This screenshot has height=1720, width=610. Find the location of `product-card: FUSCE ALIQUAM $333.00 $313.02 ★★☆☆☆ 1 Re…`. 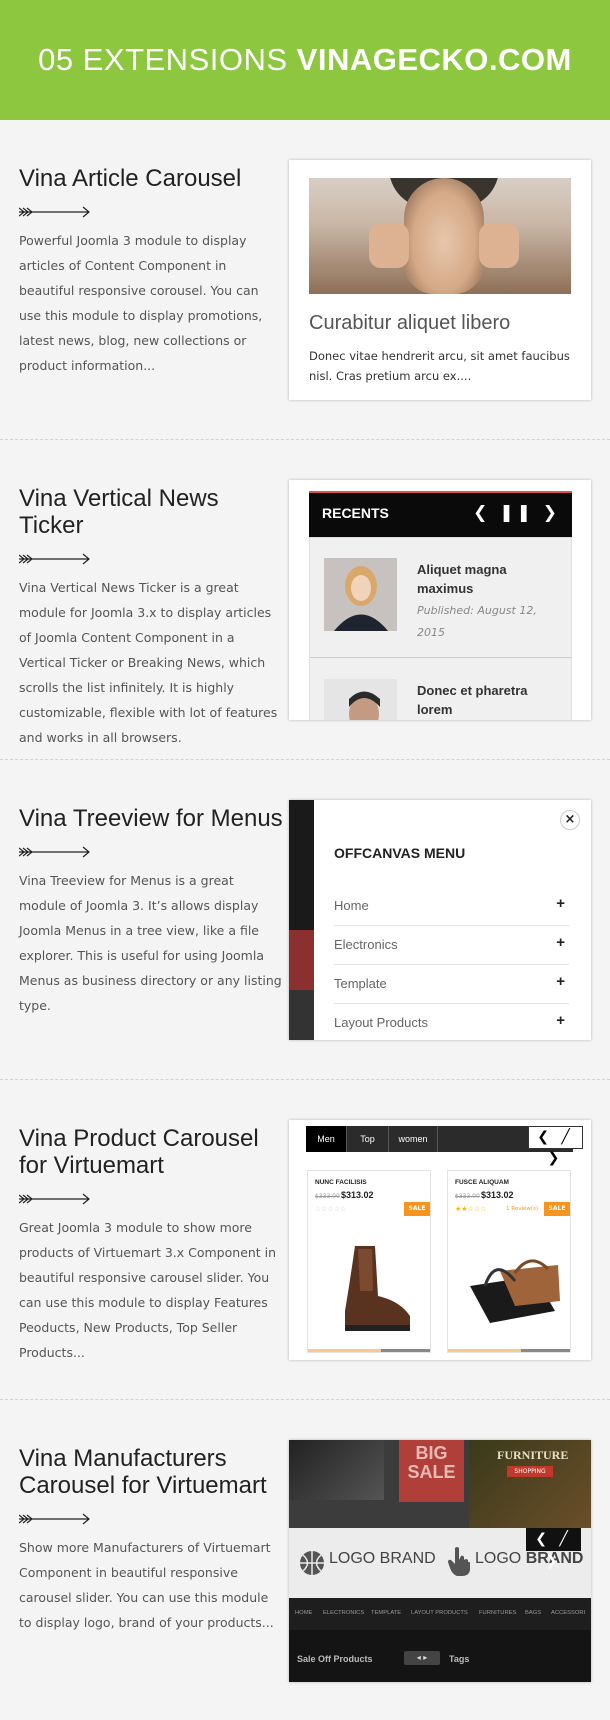

product-card: FUSCE ALIQUAM $333.00 $313.02 ★★☆☆☆ 1 Re… is located at coordinates (509, 1261).